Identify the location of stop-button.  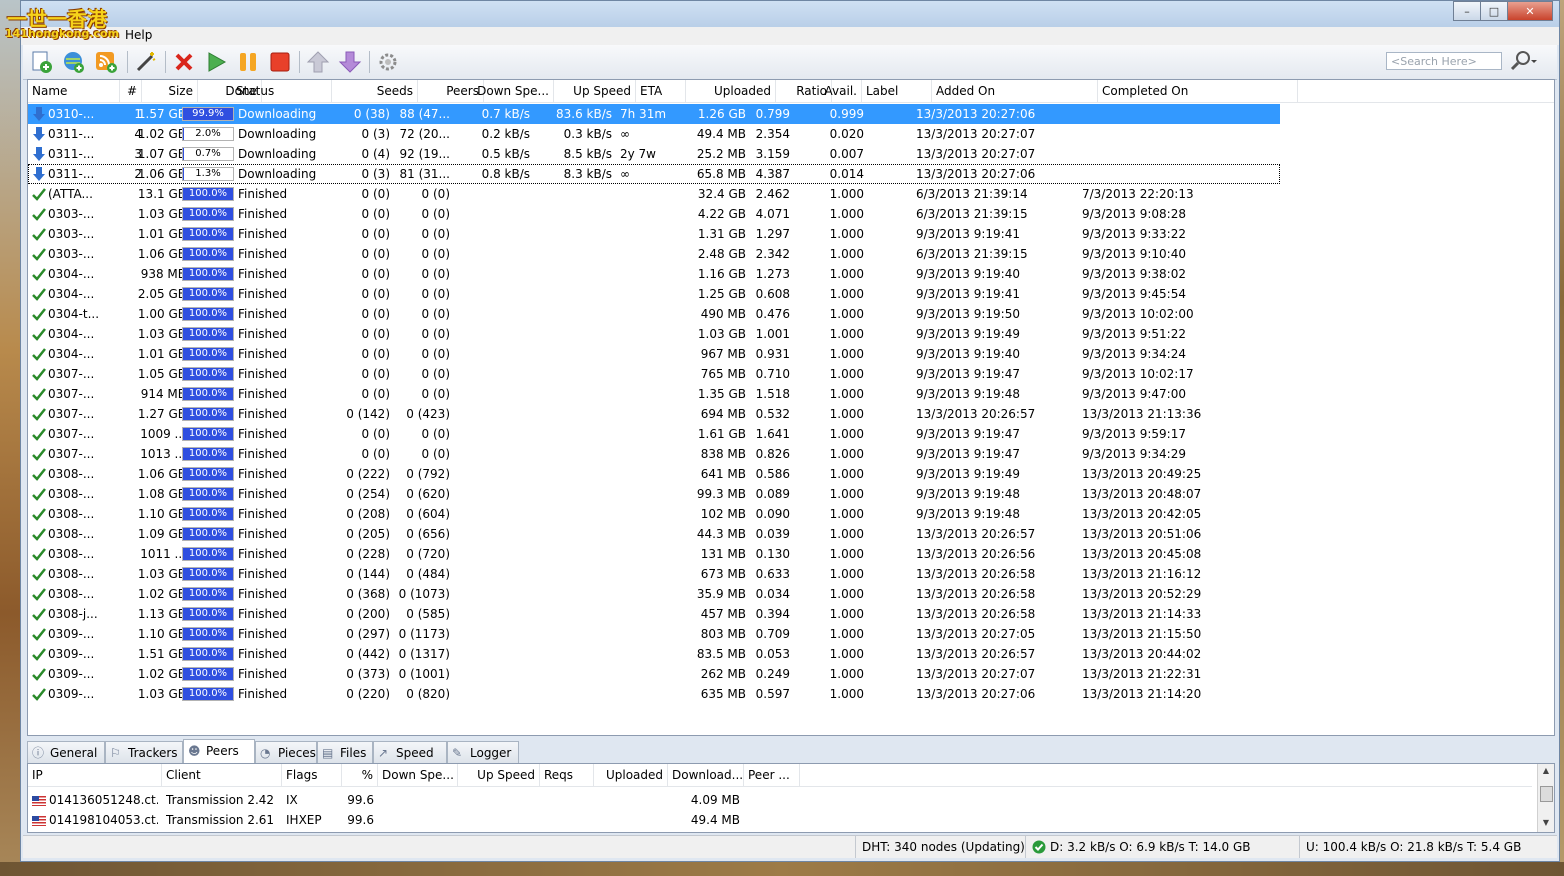
(280, 62).